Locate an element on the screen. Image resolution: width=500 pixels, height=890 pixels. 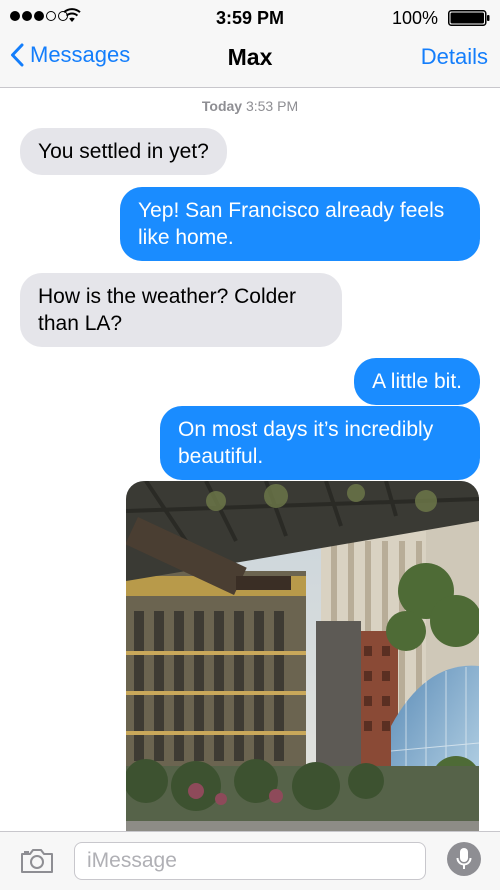
timestamp-time: 3:53 PM is located at coordinates (272, 106).